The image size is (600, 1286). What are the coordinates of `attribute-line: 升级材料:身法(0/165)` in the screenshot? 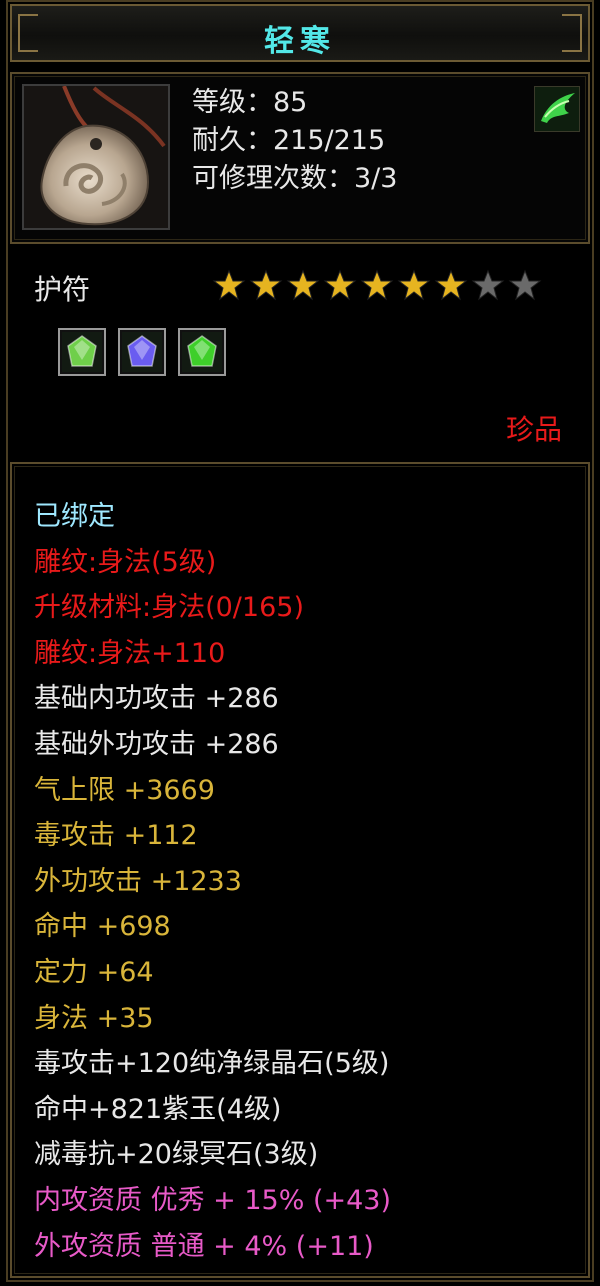 It's located at (169, 608).